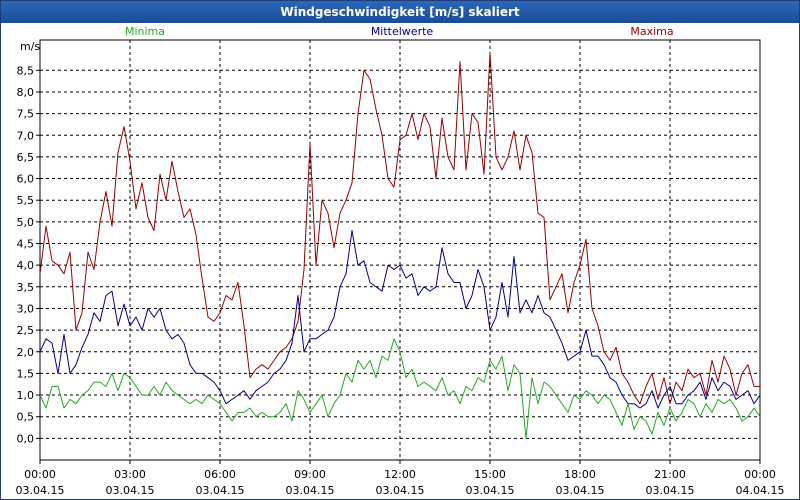 This screenshot has width=800, height=500. I want to click on x-tick-time: 18:00, so click(580, 474).